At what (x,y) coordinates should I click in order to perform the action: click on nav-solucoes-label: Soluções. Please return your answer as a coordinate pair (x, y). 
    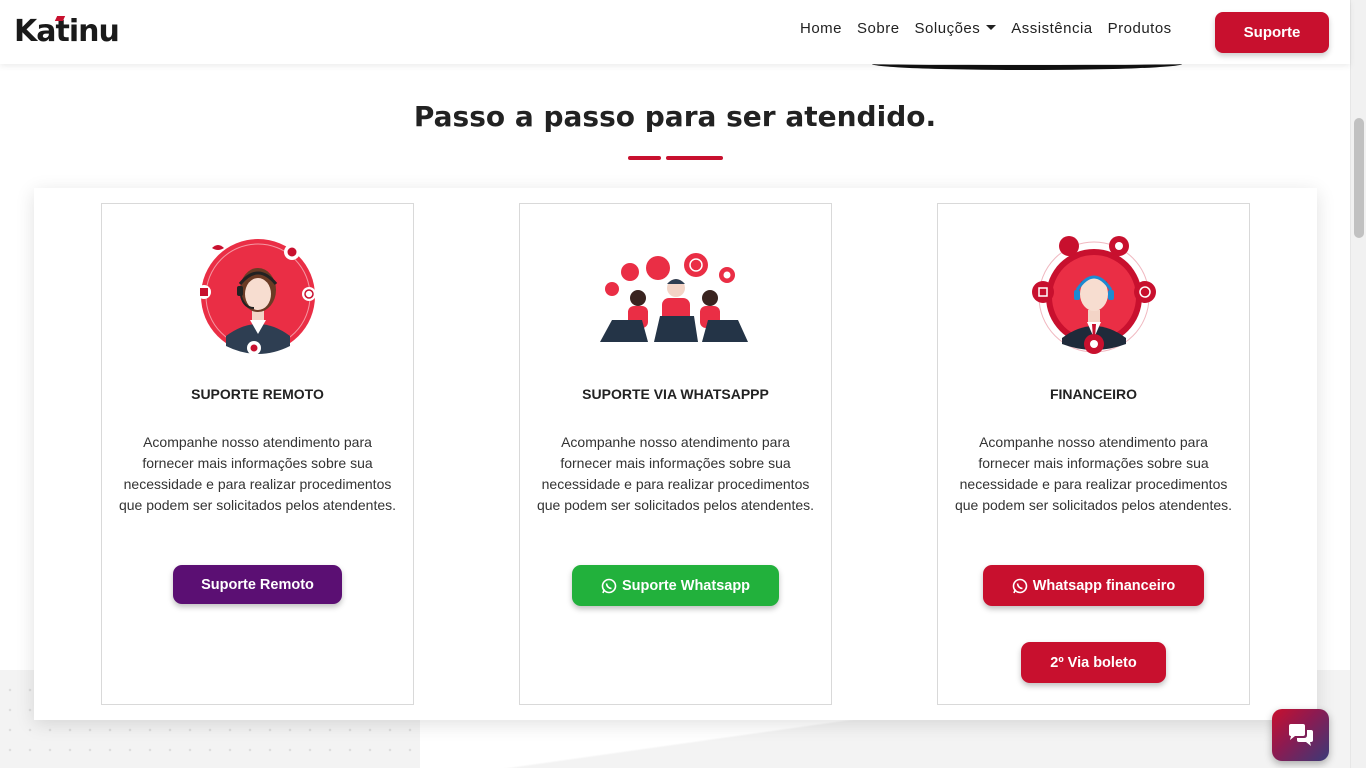
    Looking at the image, I should click on (947, 28).